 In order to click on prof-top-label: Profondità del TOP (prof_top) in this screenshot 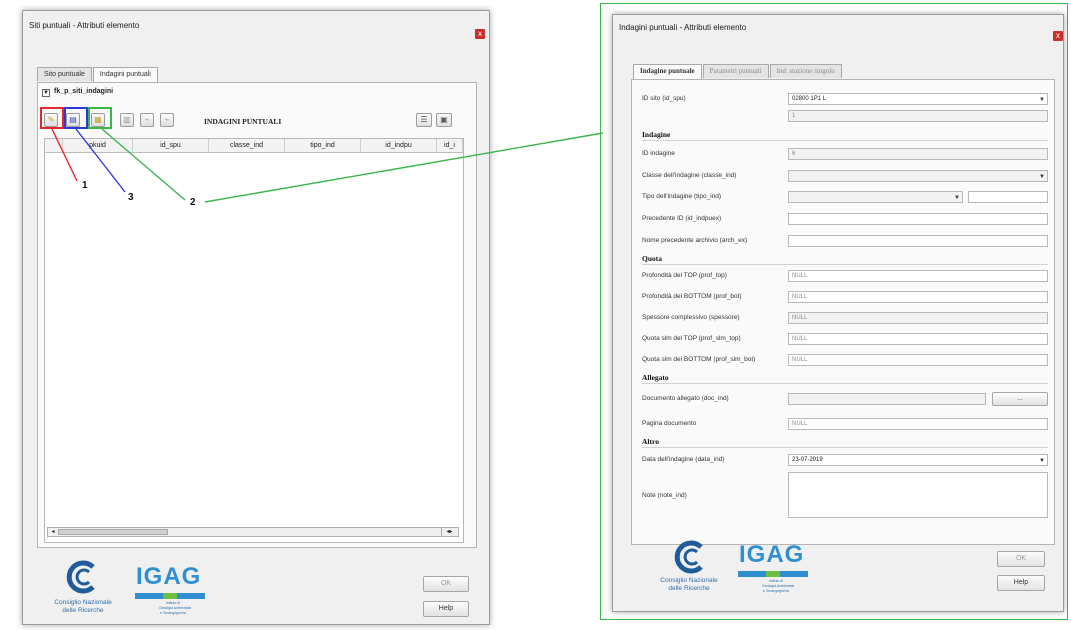, I will do `click(684, 275)`.